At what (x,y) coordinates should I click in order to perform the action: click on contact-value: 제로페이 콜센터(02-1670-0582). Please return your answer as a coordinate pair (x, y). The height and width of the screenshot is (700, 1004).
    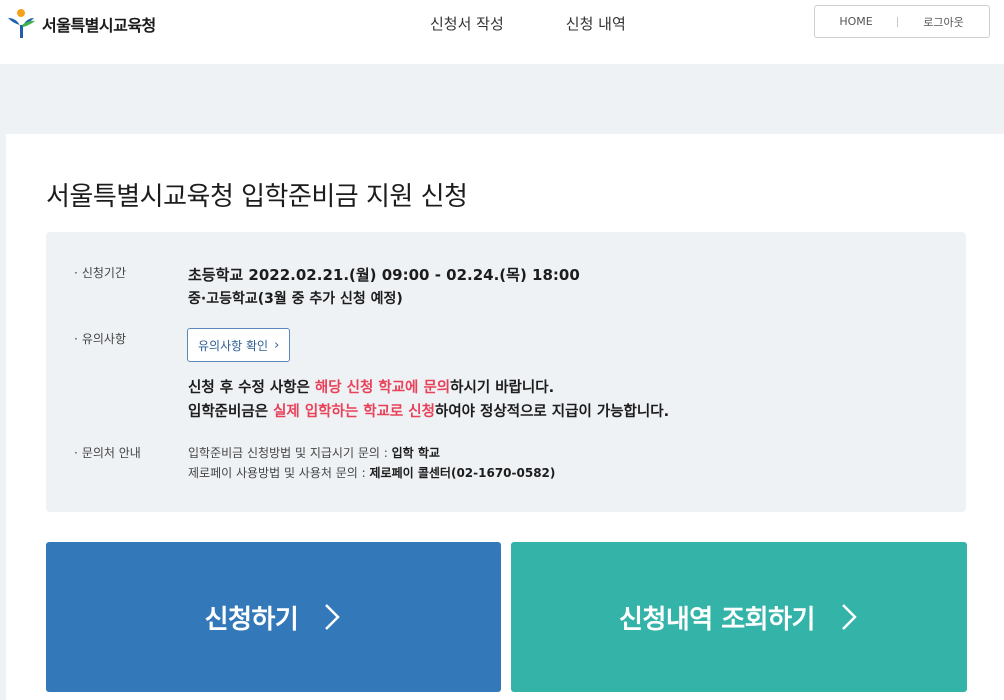
    Looking at the image, I should click on (462, 473).